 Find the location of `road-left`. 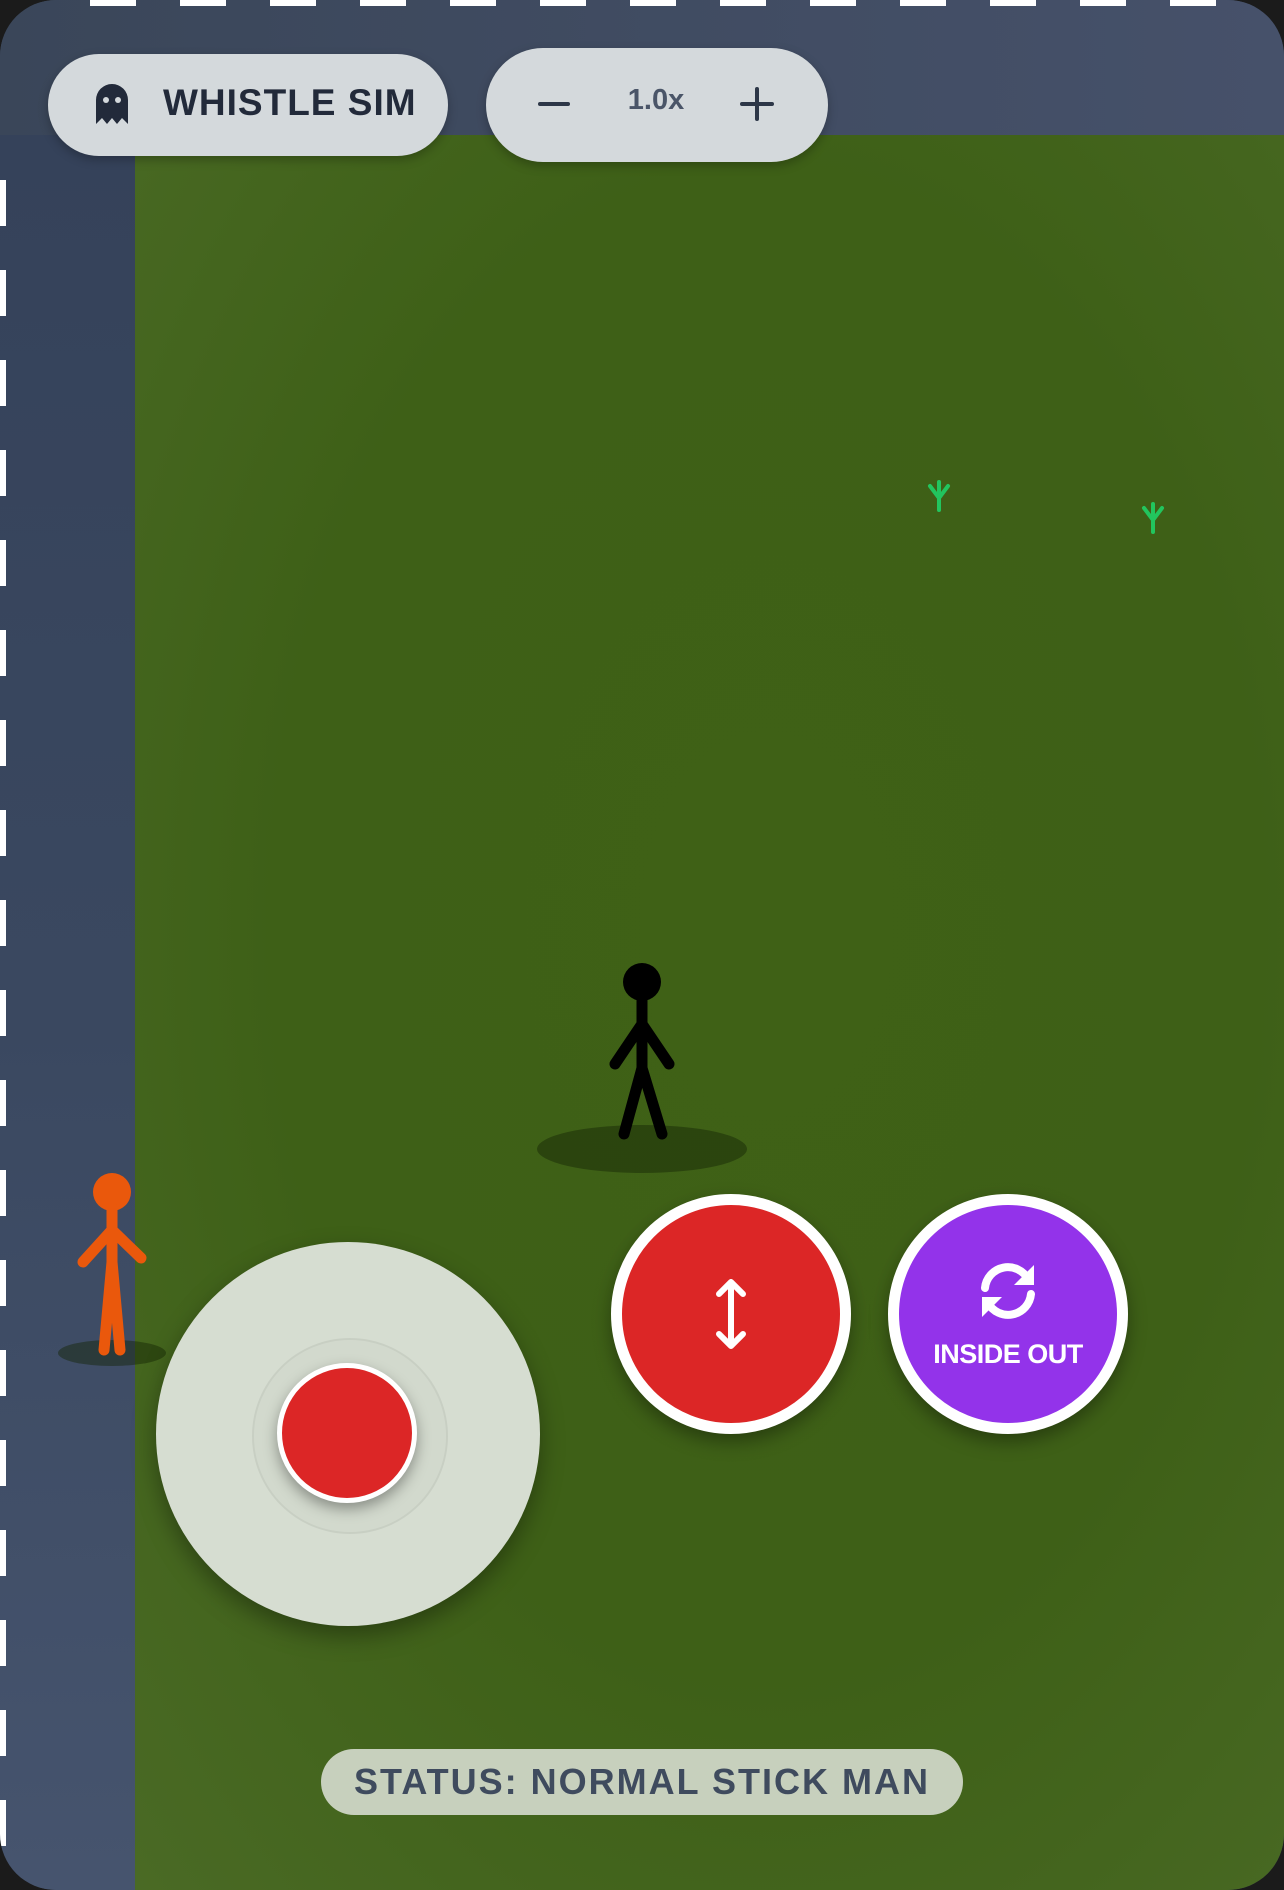

road-left is located at coordinates (67, 1012).